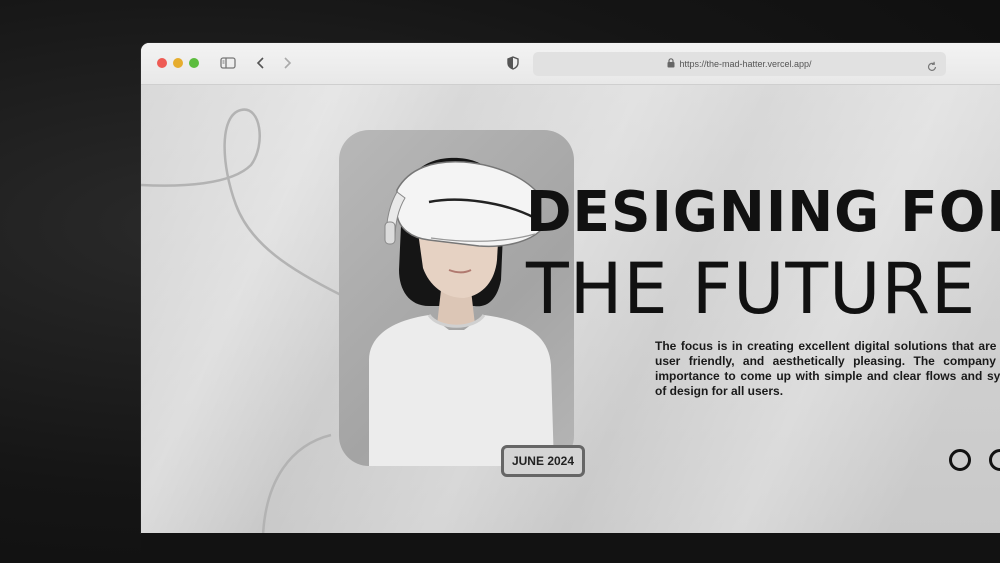 This screenshot has height=563, width=1000. I want to click on headline-line-1: DESIGNING FOR, so click(763, 212).